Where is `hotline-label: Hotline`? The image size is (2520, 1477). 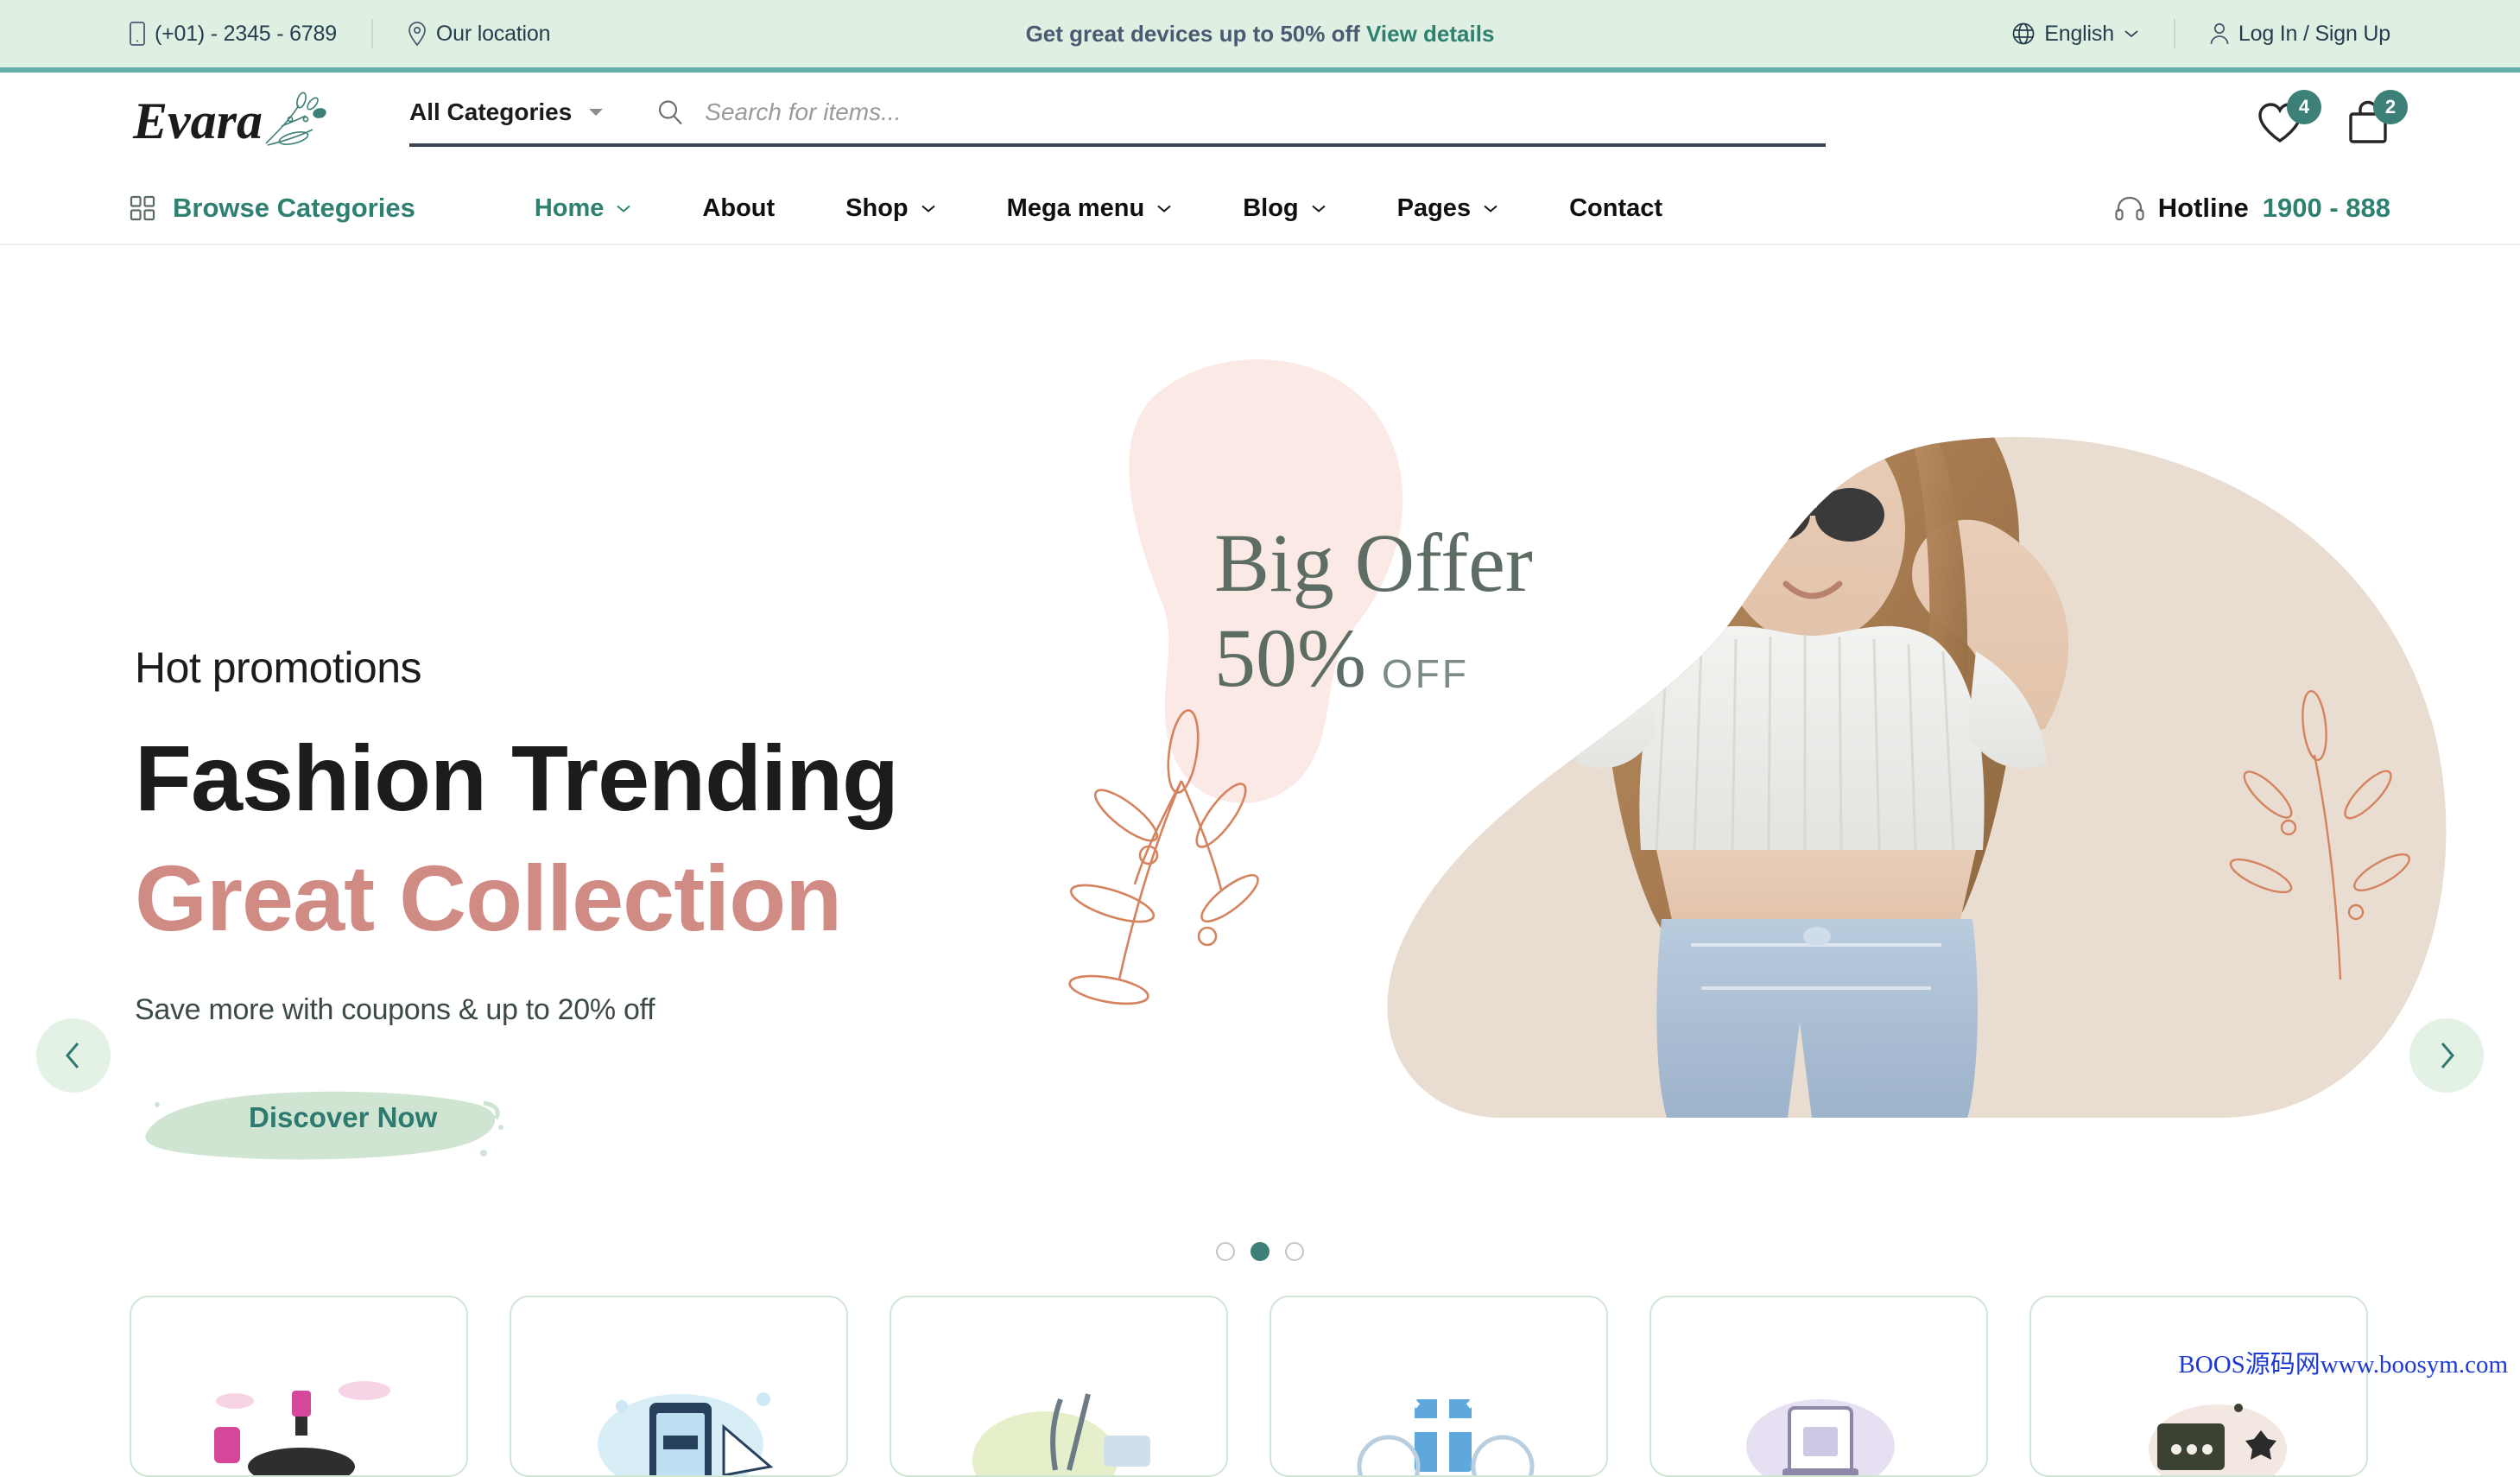
hotline-label: Hotline is located at coordinates (2203, 208).